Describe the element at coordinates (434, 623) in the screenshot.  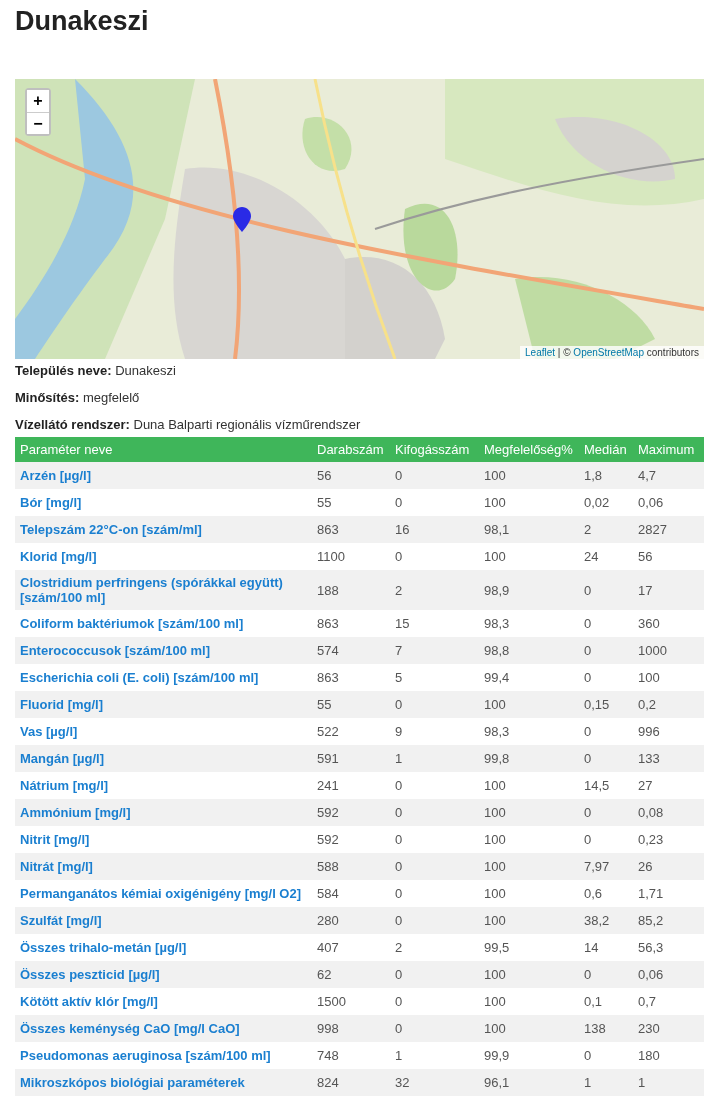
I see `table-cell: 15` at that location.